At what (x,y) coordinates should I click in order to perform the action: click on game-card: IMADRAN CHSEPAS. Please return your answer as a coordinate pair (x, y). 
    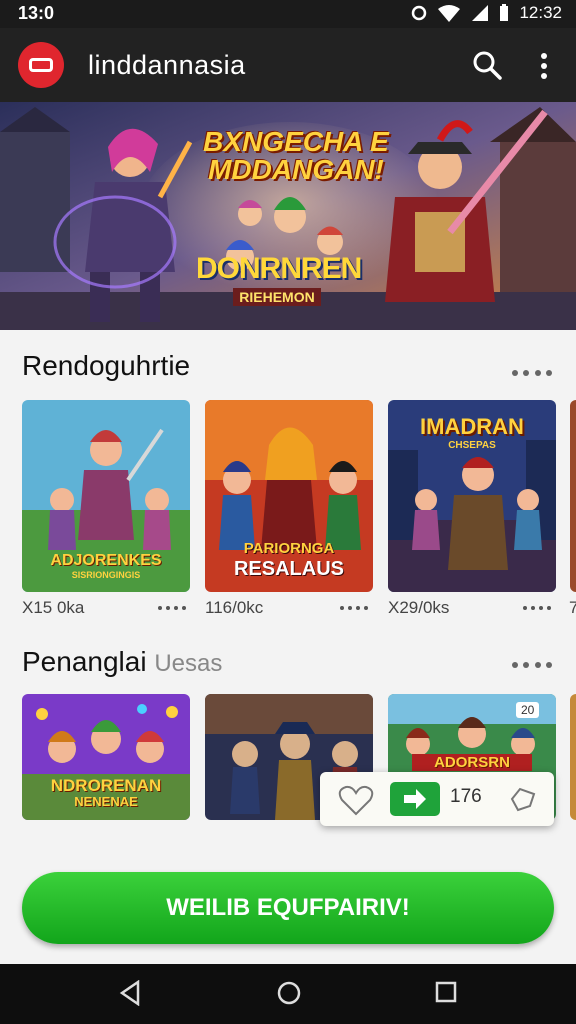
    Looking at the image, I should click on (472, 496).